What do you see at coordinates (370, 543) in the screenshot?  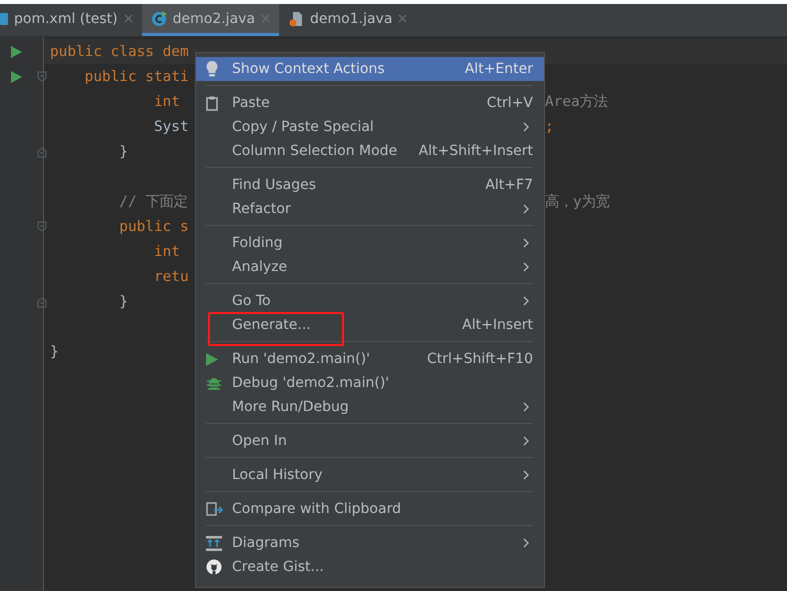 I see `menu-item: Diagrams` at bounding box center [370, 543].